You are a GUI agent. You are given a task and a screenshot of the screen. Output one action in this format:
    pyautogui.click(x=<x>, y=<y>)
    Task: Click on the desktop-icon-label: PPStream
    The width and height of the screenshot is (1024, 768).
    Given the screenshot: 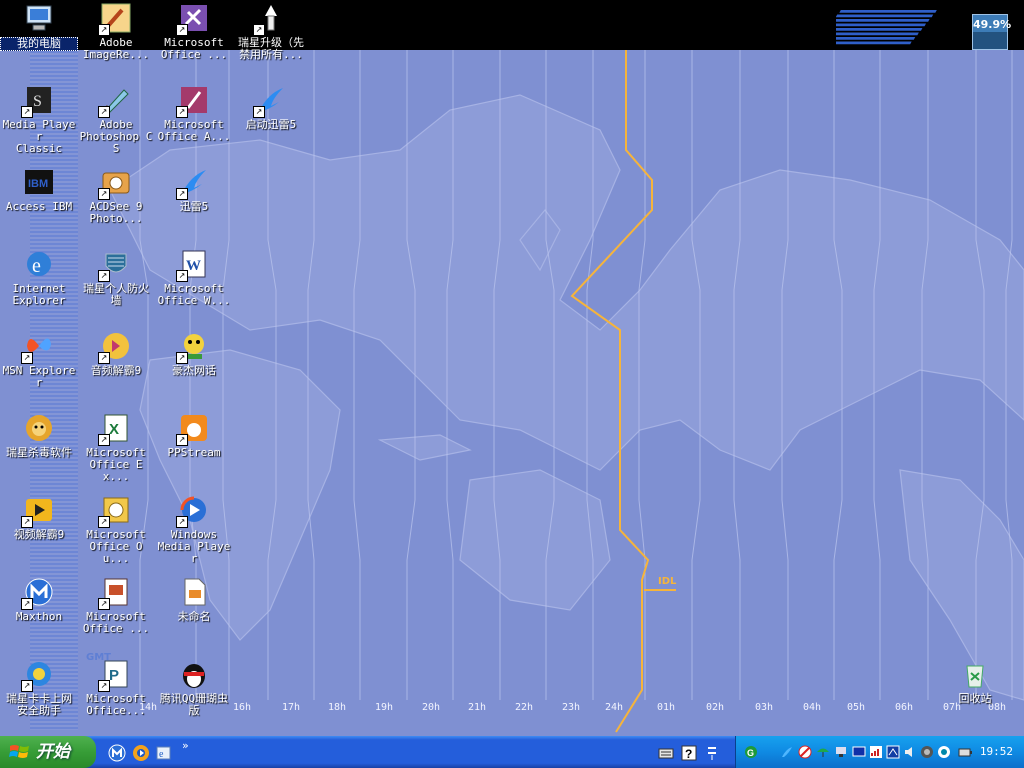 What is the action you would take?
    pyautogui.click(x=194, y=452)
    